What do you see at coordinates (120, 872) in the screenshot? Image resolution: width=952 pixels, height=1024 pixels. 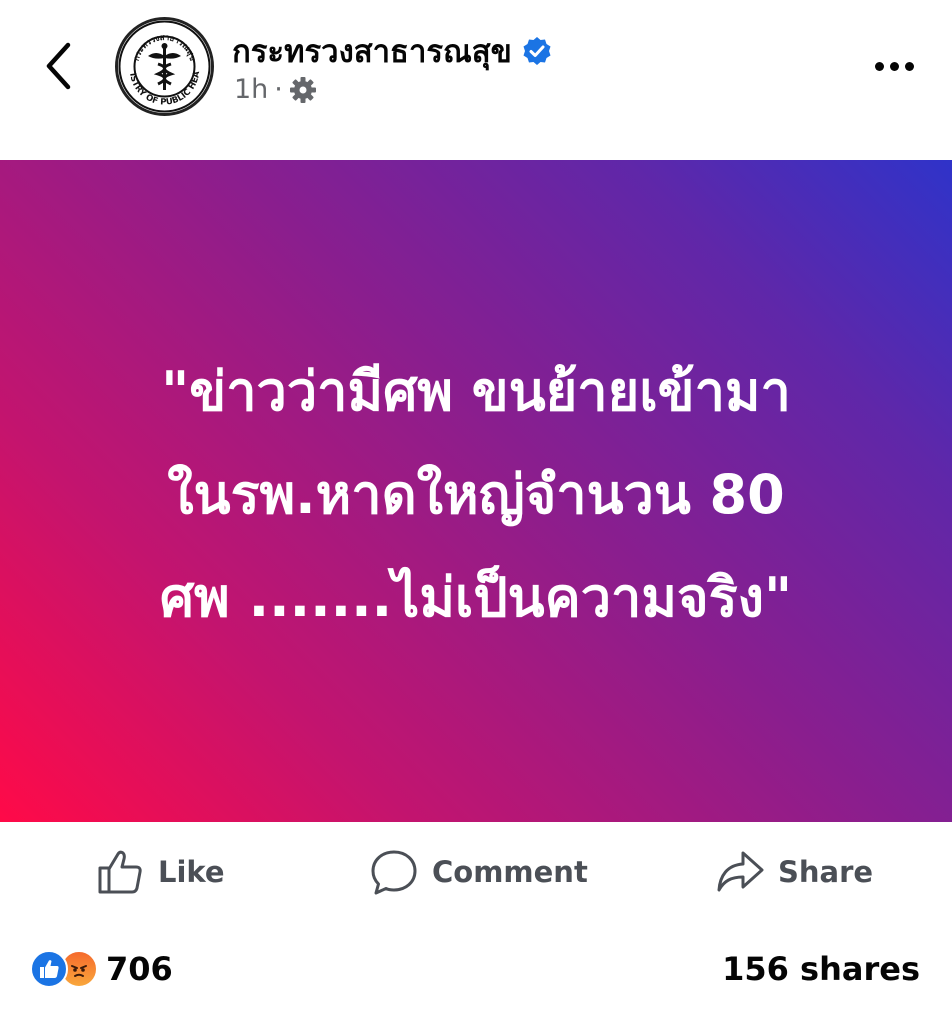 I see `thumbs-up-icon` at bounding box center [120, 872].